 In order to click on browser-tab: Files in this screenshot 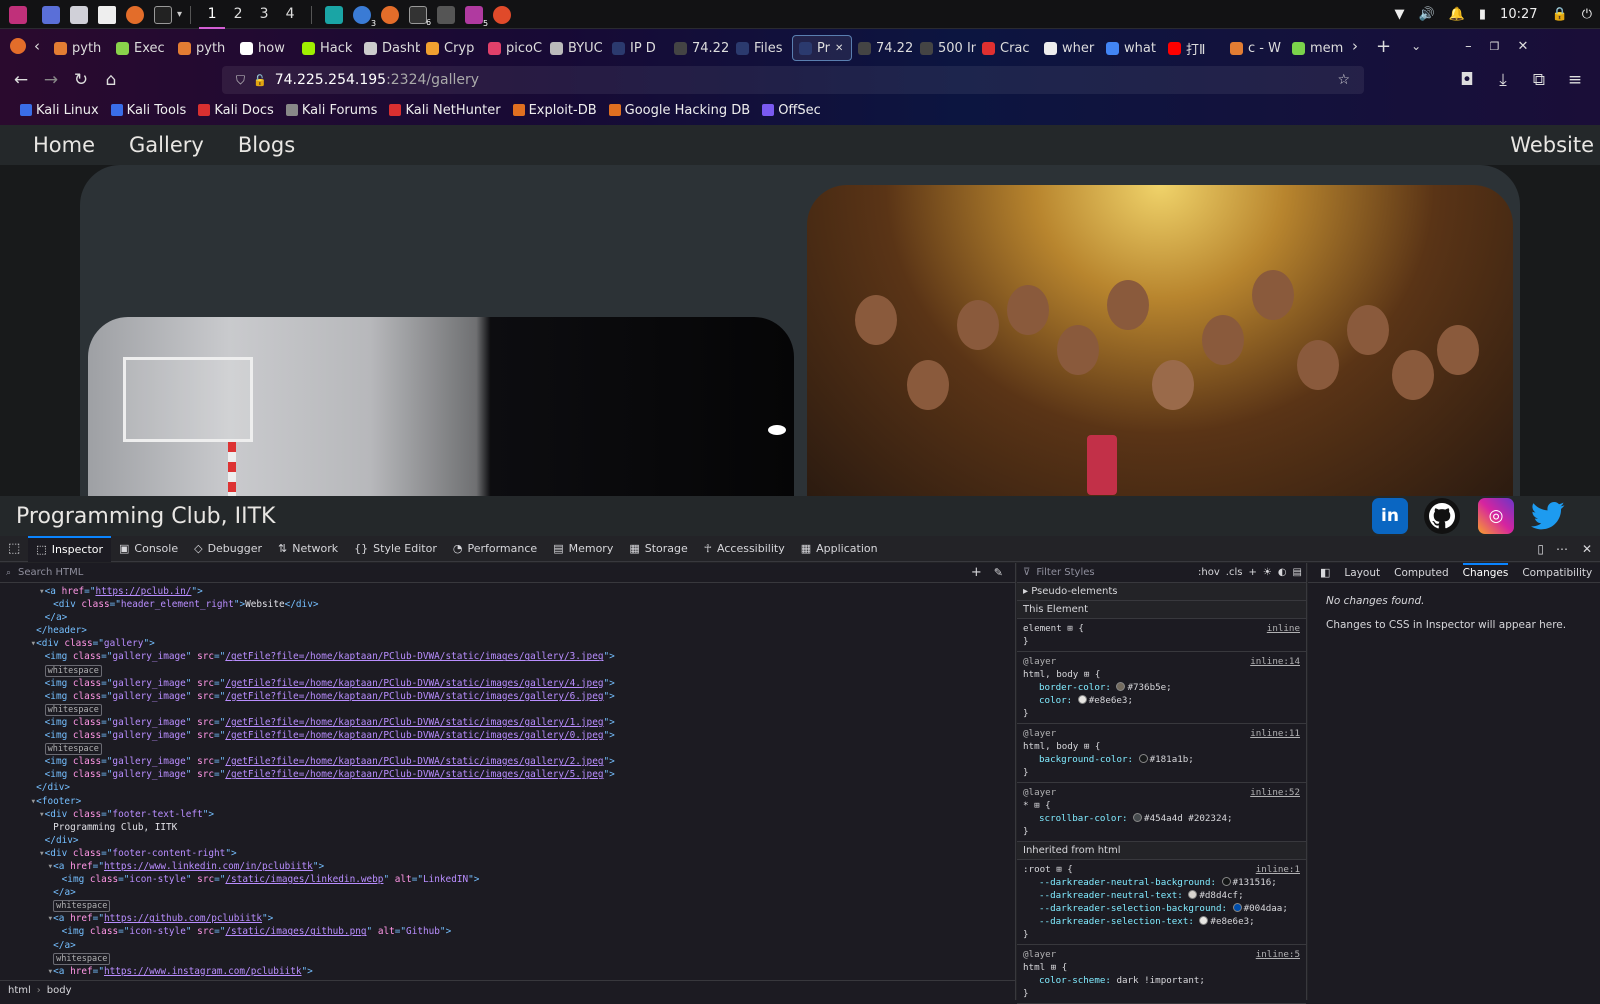, I will do `click(761, 48)`.